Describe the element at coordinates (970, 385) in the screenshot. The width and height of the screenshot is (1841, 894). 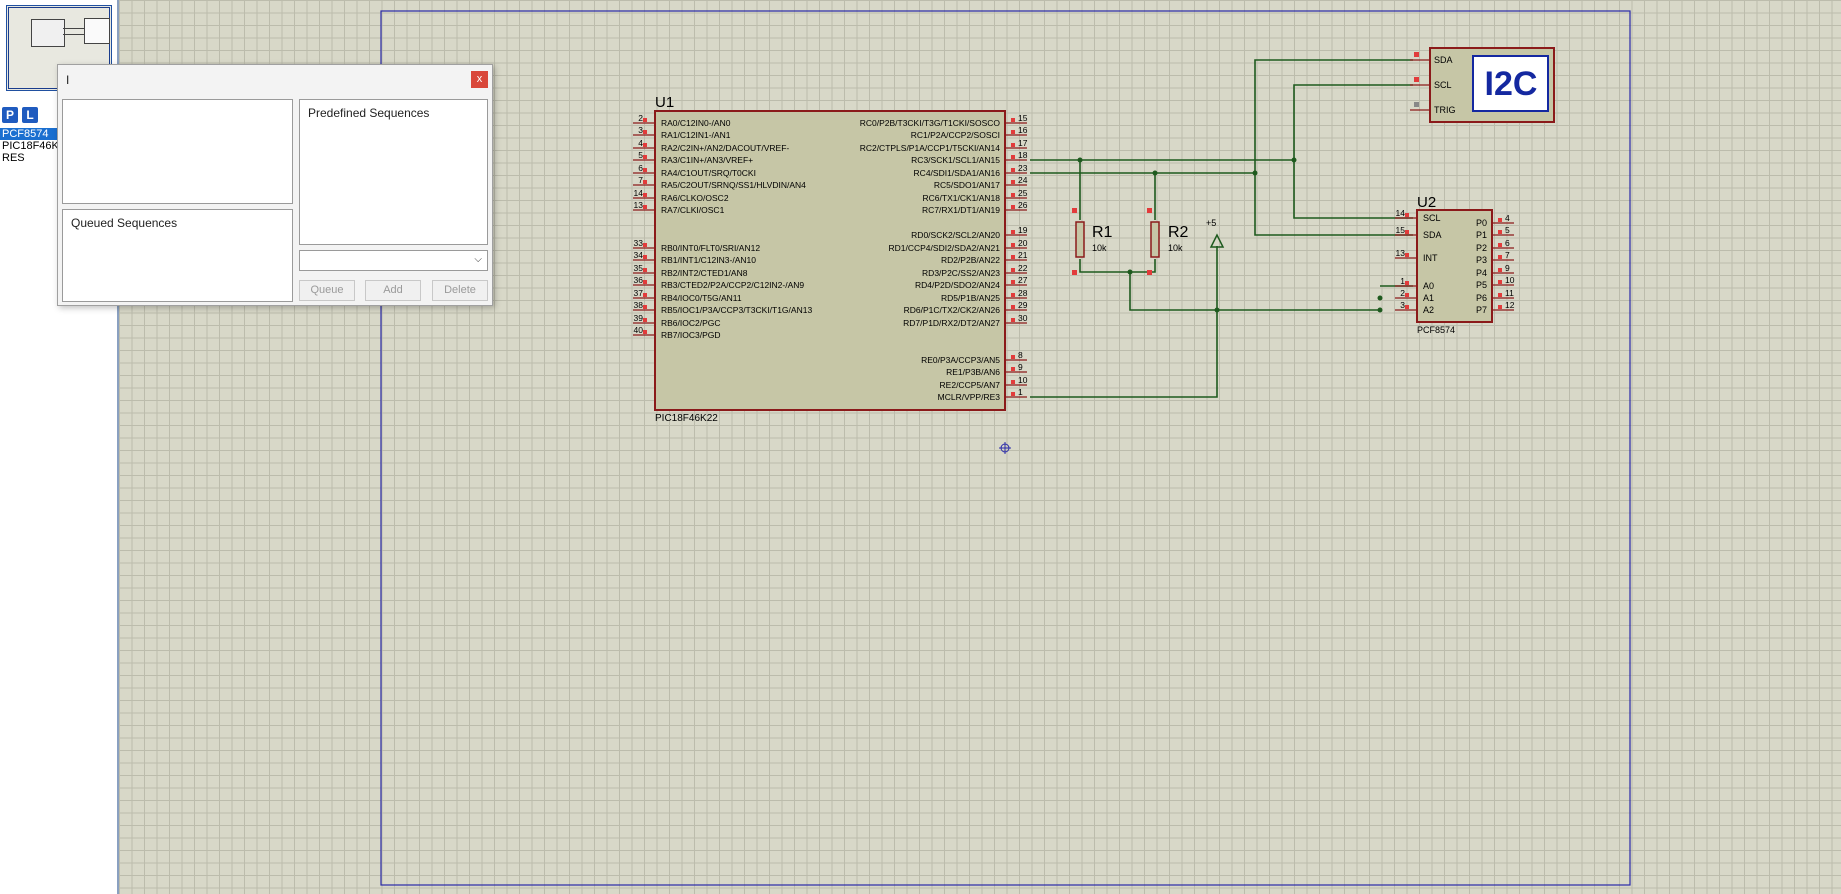
I see `u1-pin-name: RE2/CCP5/AN7` at that location.